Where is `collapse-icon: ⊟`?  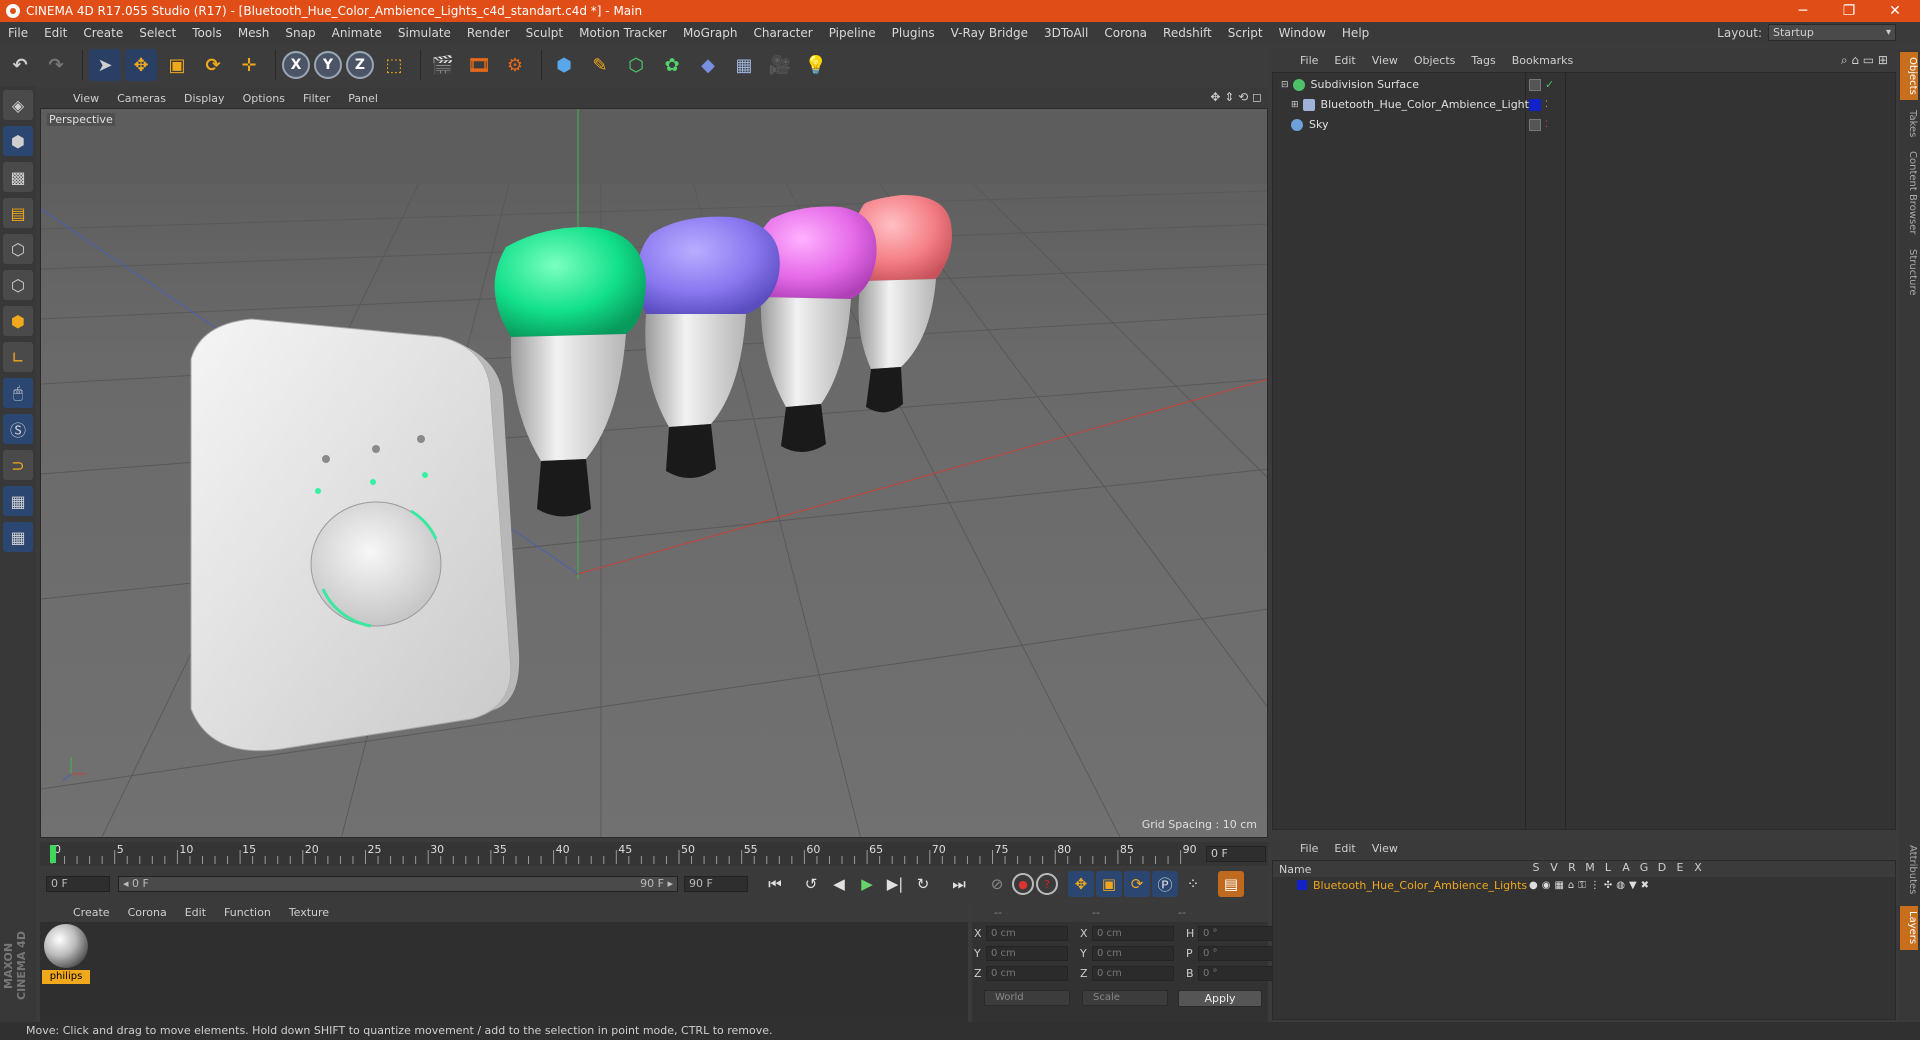 collapse-icon: ⊟ is located at coordinates (1285, 85).